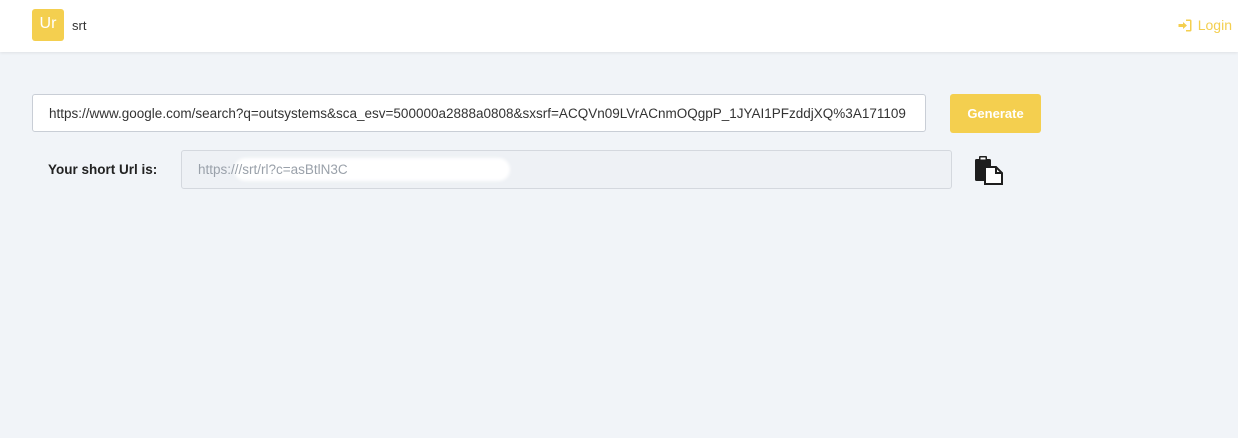  I want to click on login-link: Login, so click(1205, 25).